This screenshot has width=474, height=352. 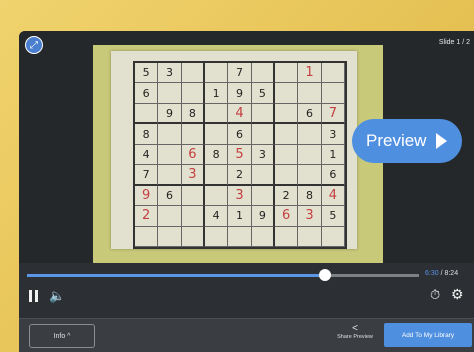 What do you see at coordinates (176, 275) in the screenshot?
I see `progress-fill` at bounding box center [176, 275].